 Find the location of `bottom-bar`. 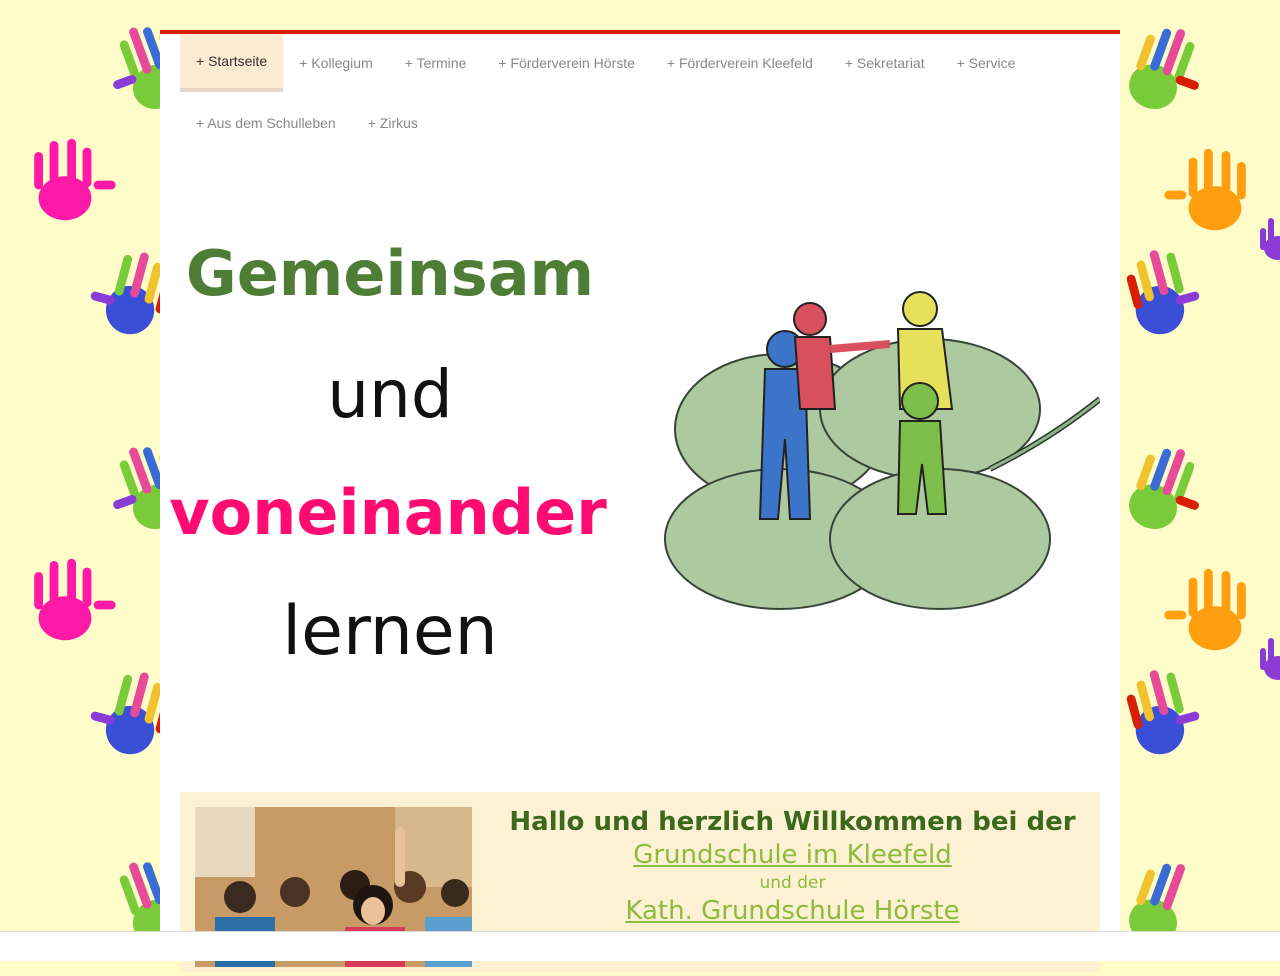

bottom-bar is located at coordinates (640, 946).